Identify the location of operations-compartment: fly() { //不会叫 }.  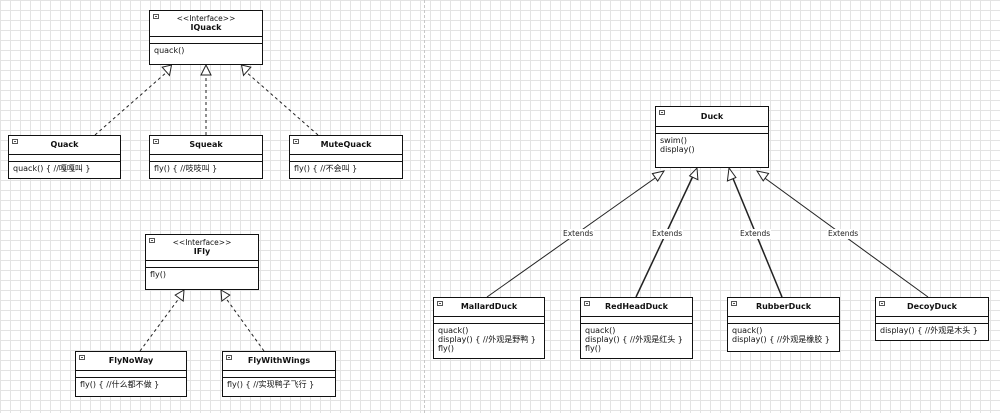
(346, 168).